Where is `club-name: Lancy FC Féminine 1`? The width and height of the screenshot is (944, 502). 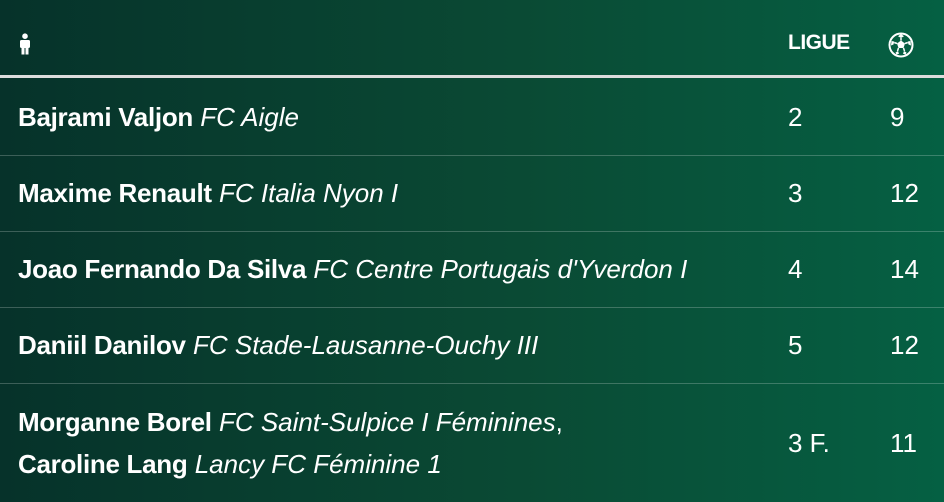
club-name: Lancy FC Féminine 1 is located at coordinates (318, 464).